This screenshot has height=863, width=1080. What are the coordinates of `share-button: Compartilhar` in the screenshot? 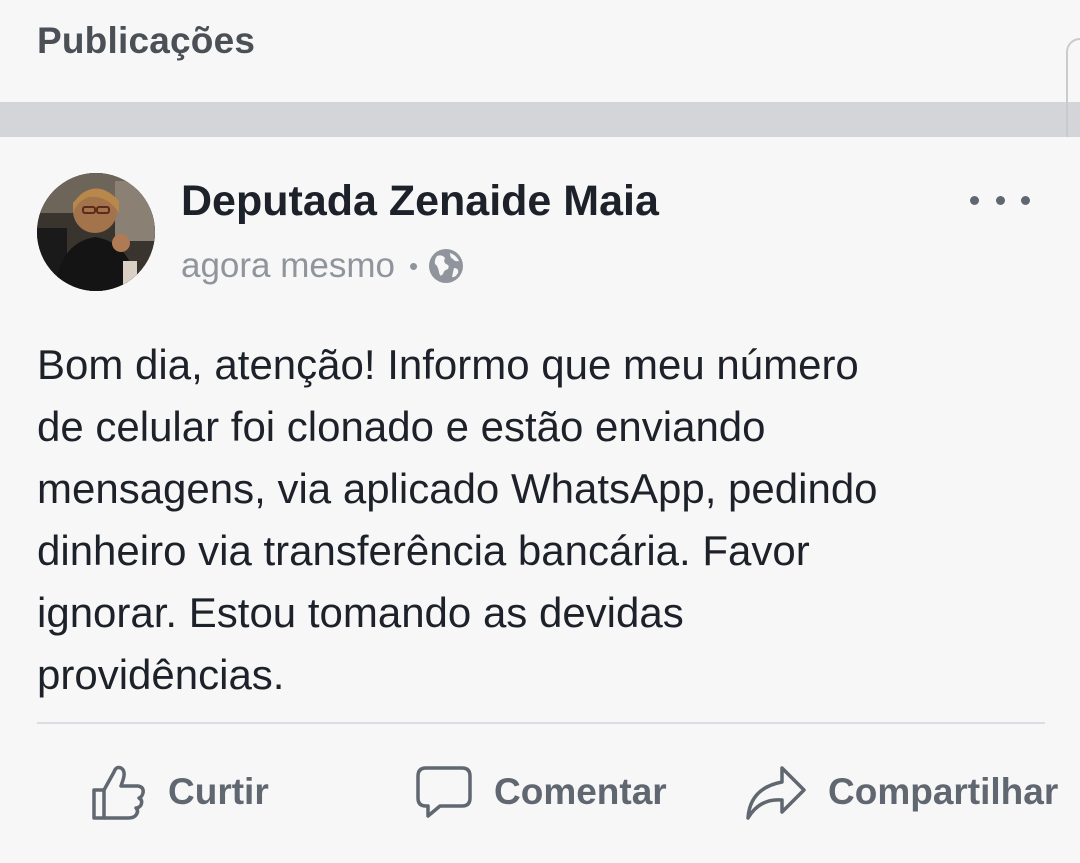 It's located at (901, 792).